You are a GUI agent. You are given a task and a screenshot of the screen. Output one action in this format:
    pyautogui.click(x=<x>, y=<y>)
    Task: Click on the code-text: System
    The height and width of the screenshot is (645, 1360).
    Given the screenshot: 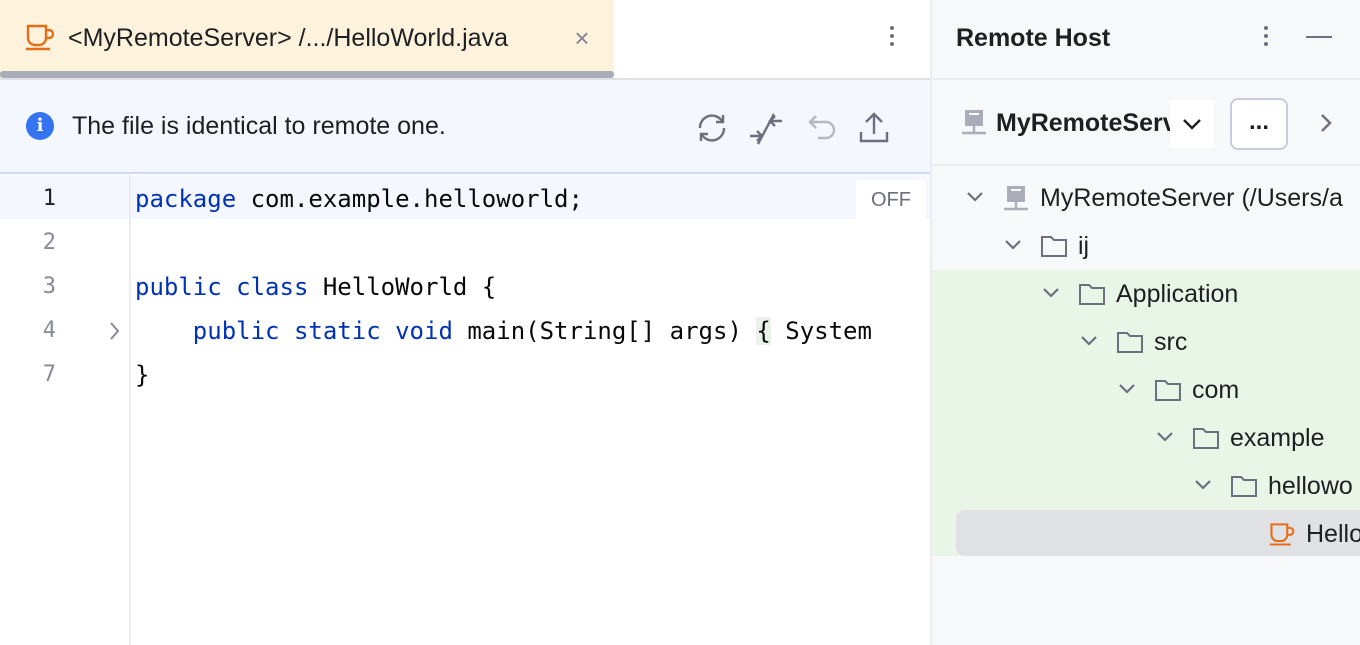 What is the action you would take?
    pyautogui.click(x=821, y=331)
    